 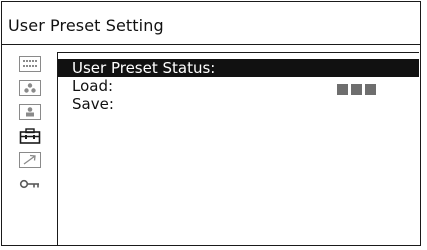 What do you see at coordinates (210, 44) in the screenshot?
I see `title-divider` at bounding box center [210, 44].